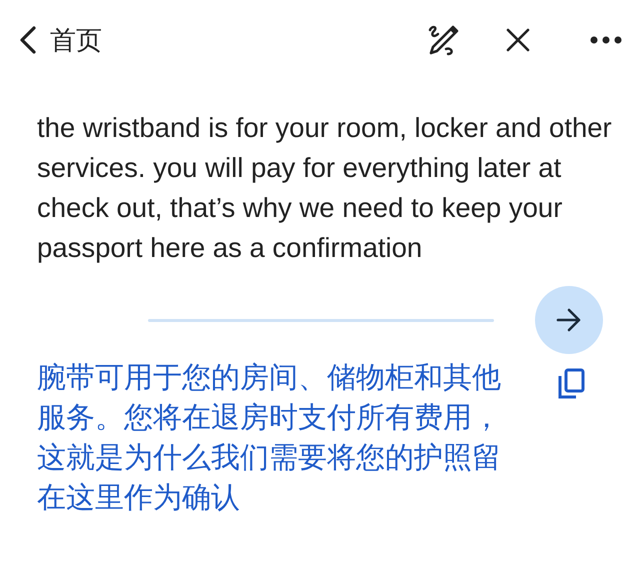 The width and height of the screenshot is (640, 579). I want to click on copy-icon, so click(571, 384).